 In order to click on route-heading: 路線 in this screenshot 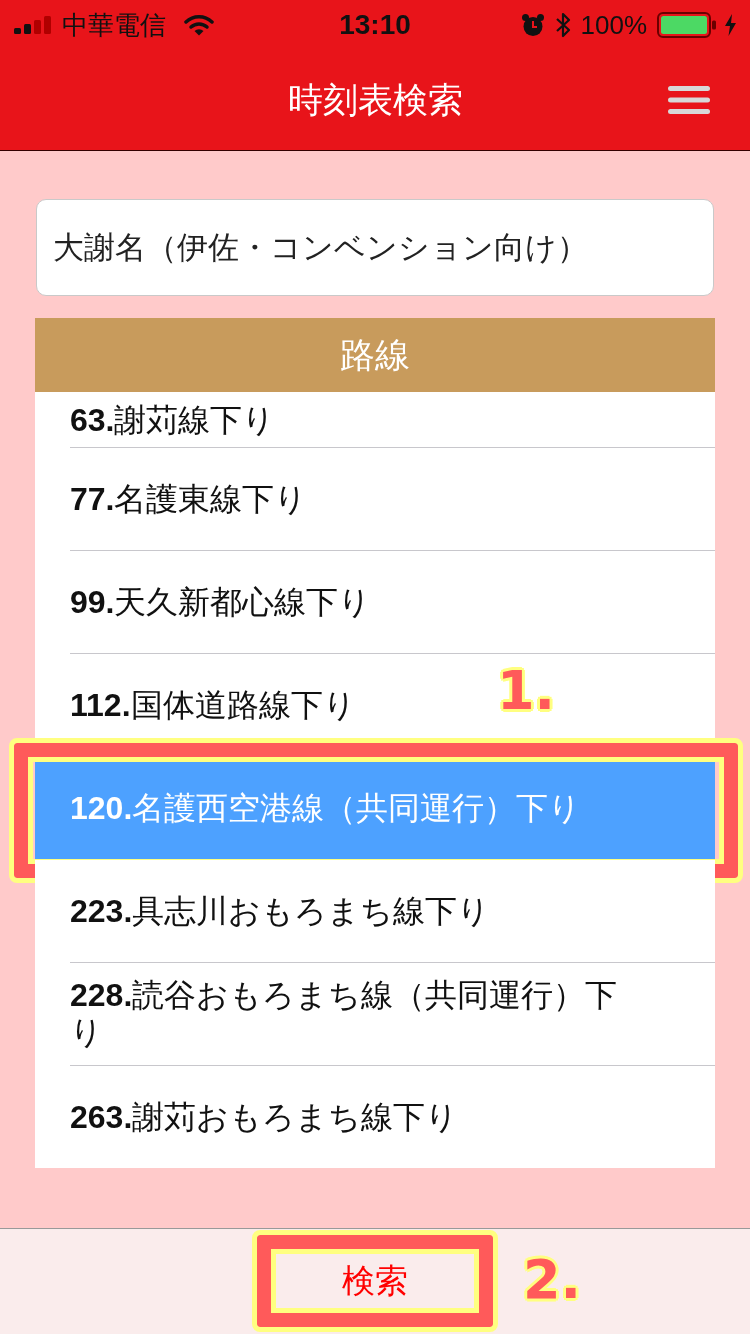, I will do `click(375, 355)`.